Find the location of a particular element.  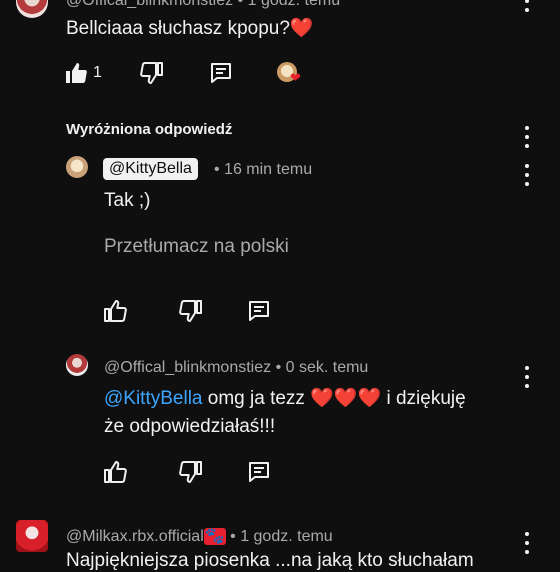

comment-header: @Offical_blinkmonstiez • 1 godz. temu is located at coordinates (203, 5).